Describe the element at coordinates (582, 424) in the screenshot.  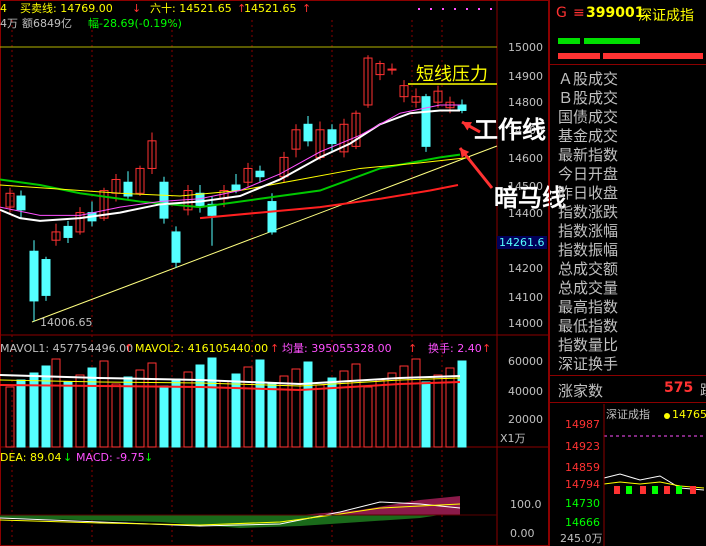
I see `mini-tick-0: 14987` at that location.